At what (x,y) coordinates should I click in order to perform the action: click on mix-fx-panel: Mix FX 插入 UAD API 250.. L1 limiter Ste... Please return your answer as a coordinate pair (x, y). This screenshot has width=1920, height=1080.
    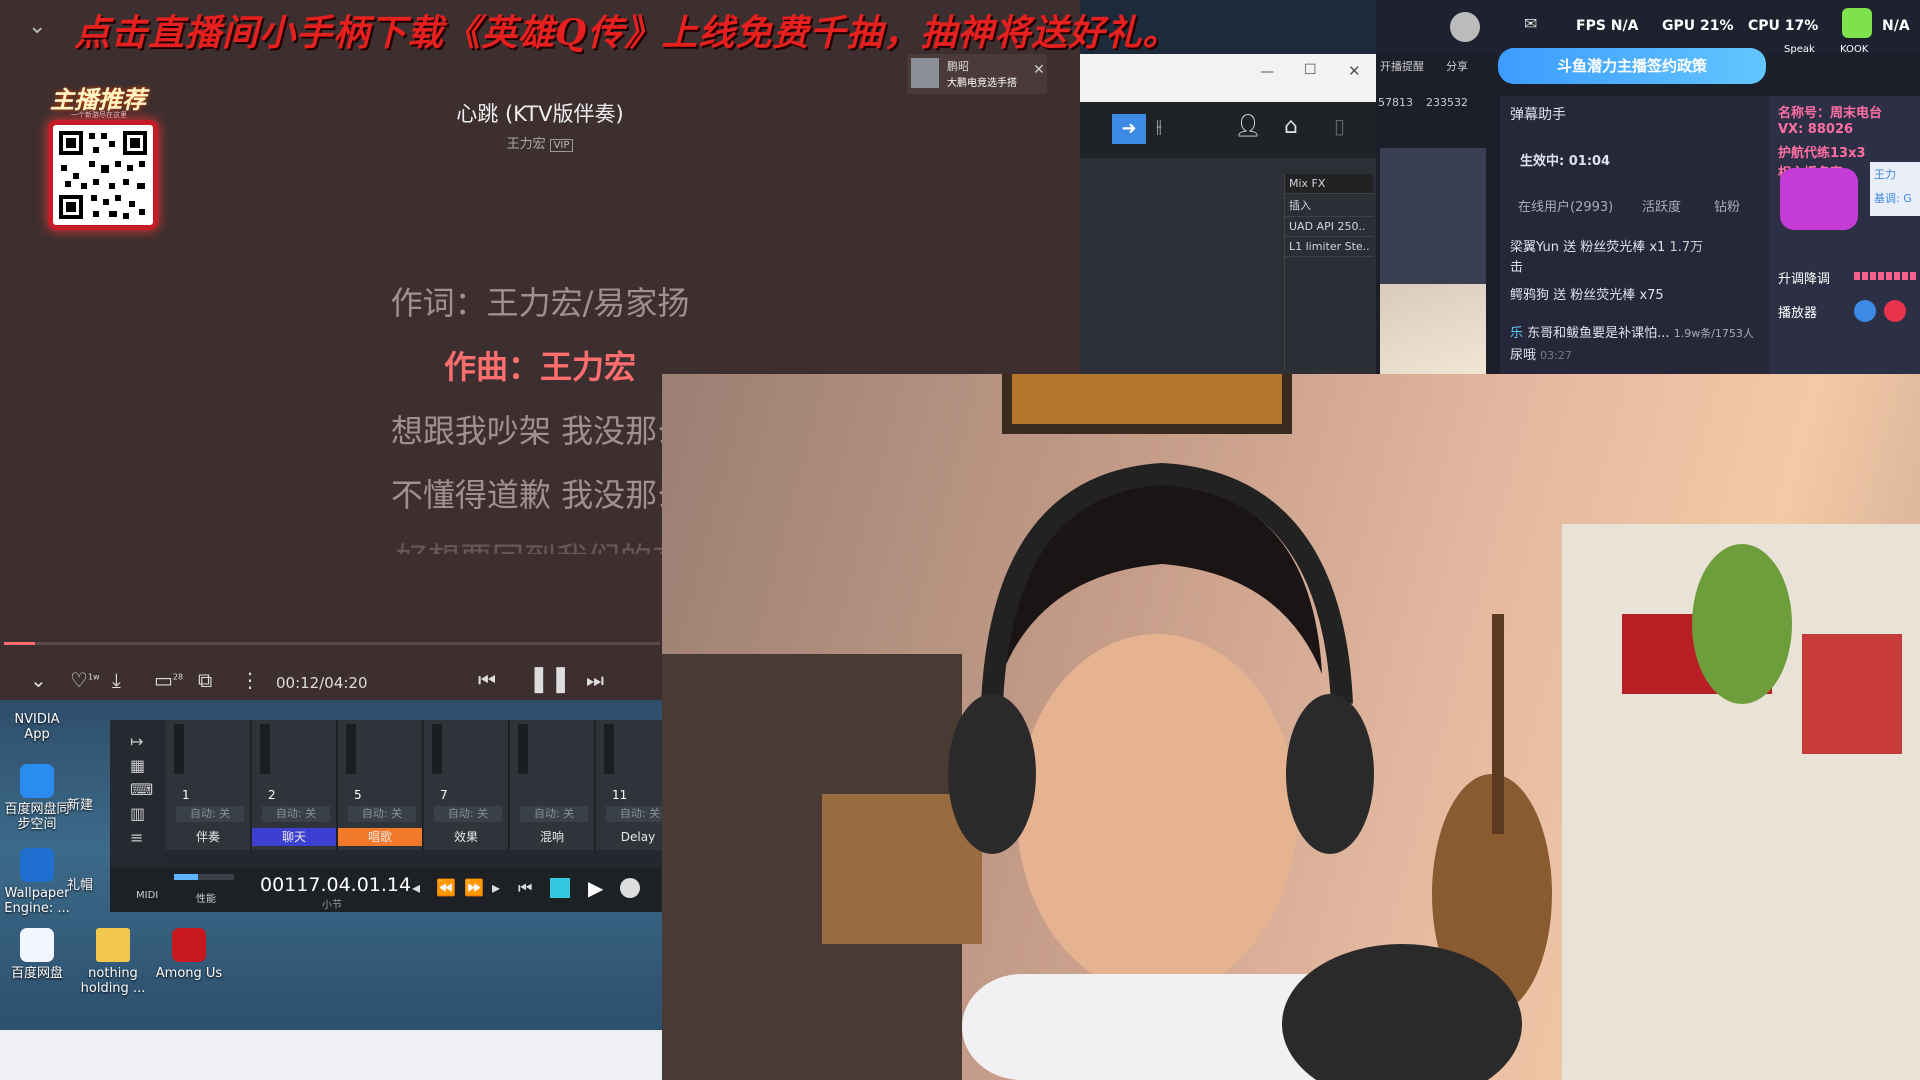
    Looking at the image, I should click on (1328, 272).